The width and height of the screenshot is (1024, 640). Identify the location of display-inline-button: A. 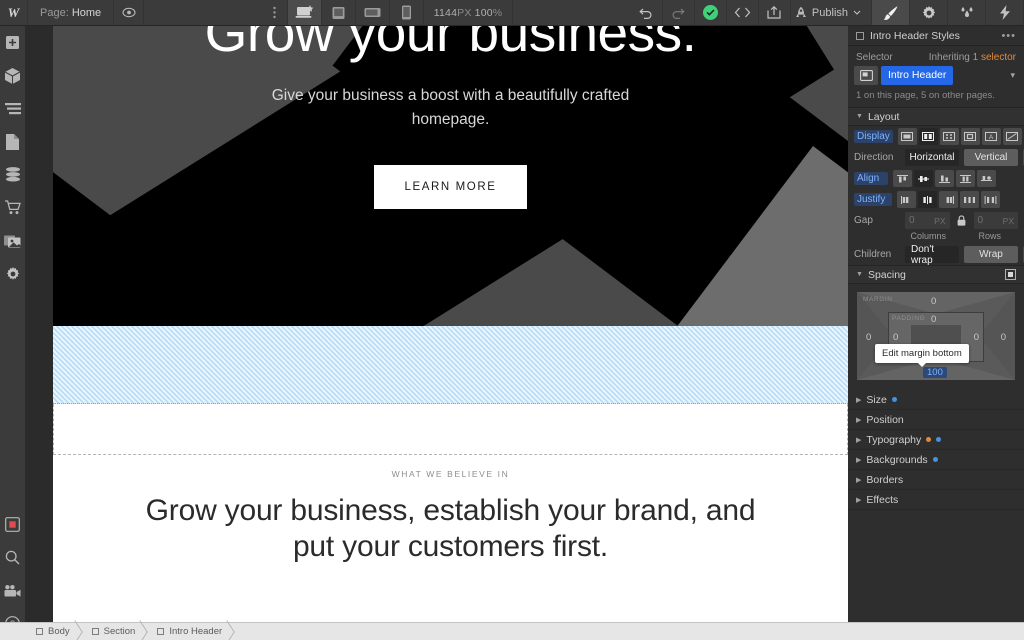
(991, 136).